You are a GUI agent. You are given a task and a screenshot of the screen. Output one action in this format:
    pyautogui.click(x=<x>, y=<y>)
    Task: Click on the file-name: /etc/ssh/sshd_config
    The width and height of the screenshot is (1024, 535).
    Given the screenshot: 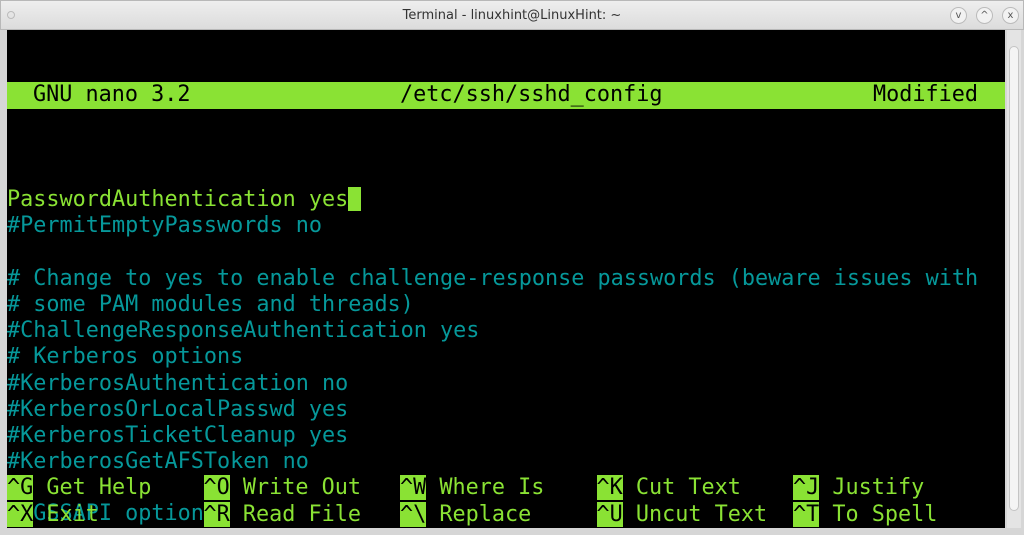 What is the action you would take?
    pyautogui.click(x=531, y=95)
    